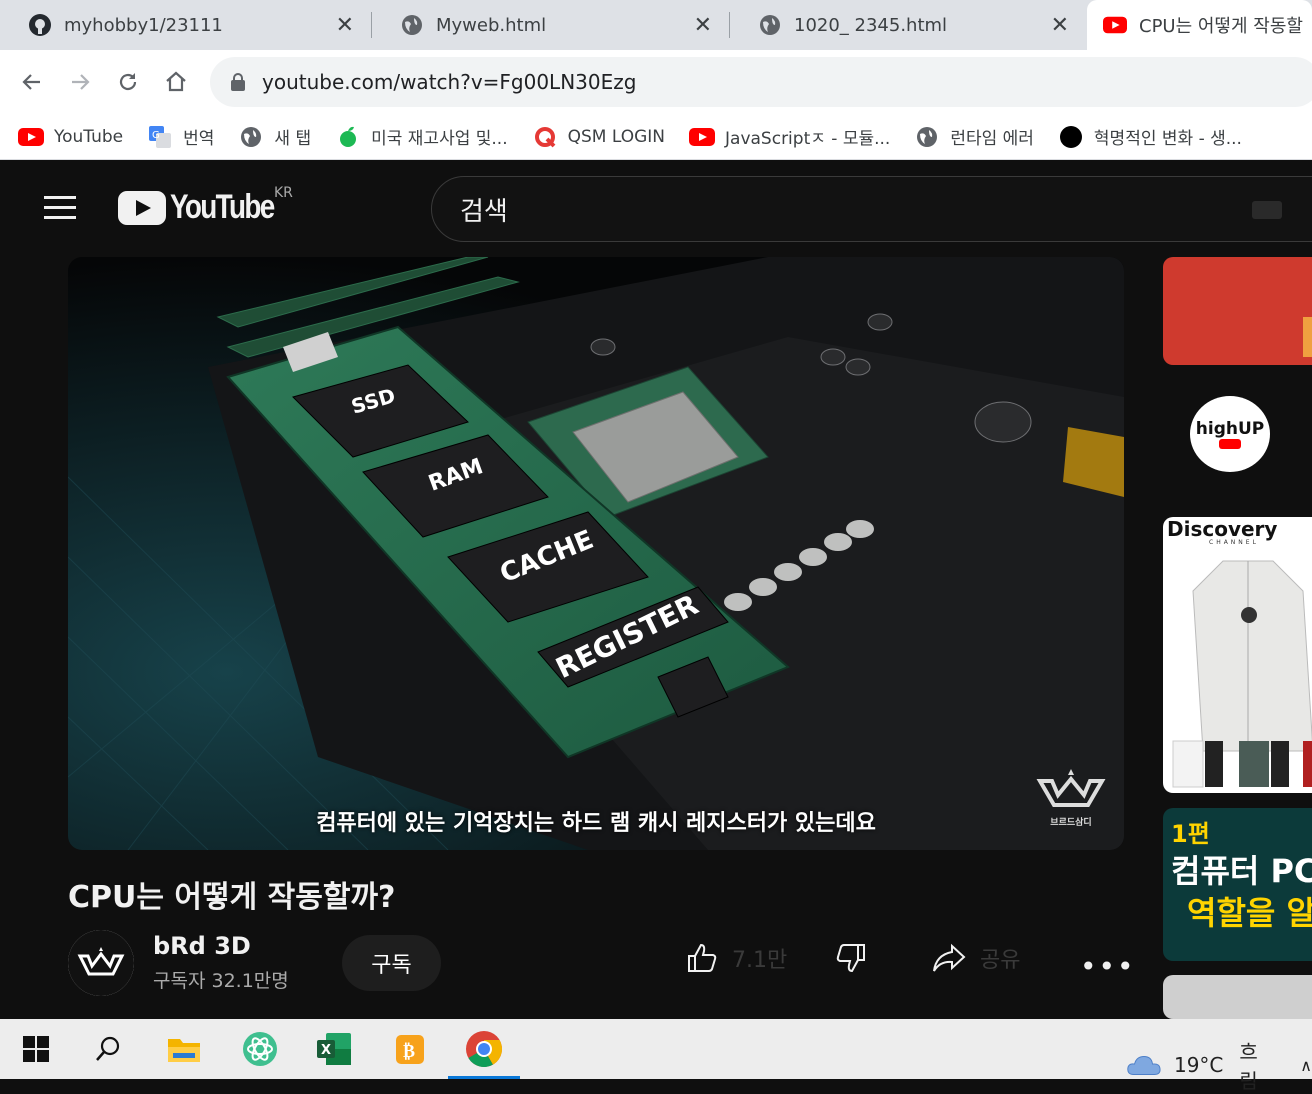  What do you see at coordinates (1071, 137) in the screenshot?
I see `dot-icon` at bounding box center [1071, 137].